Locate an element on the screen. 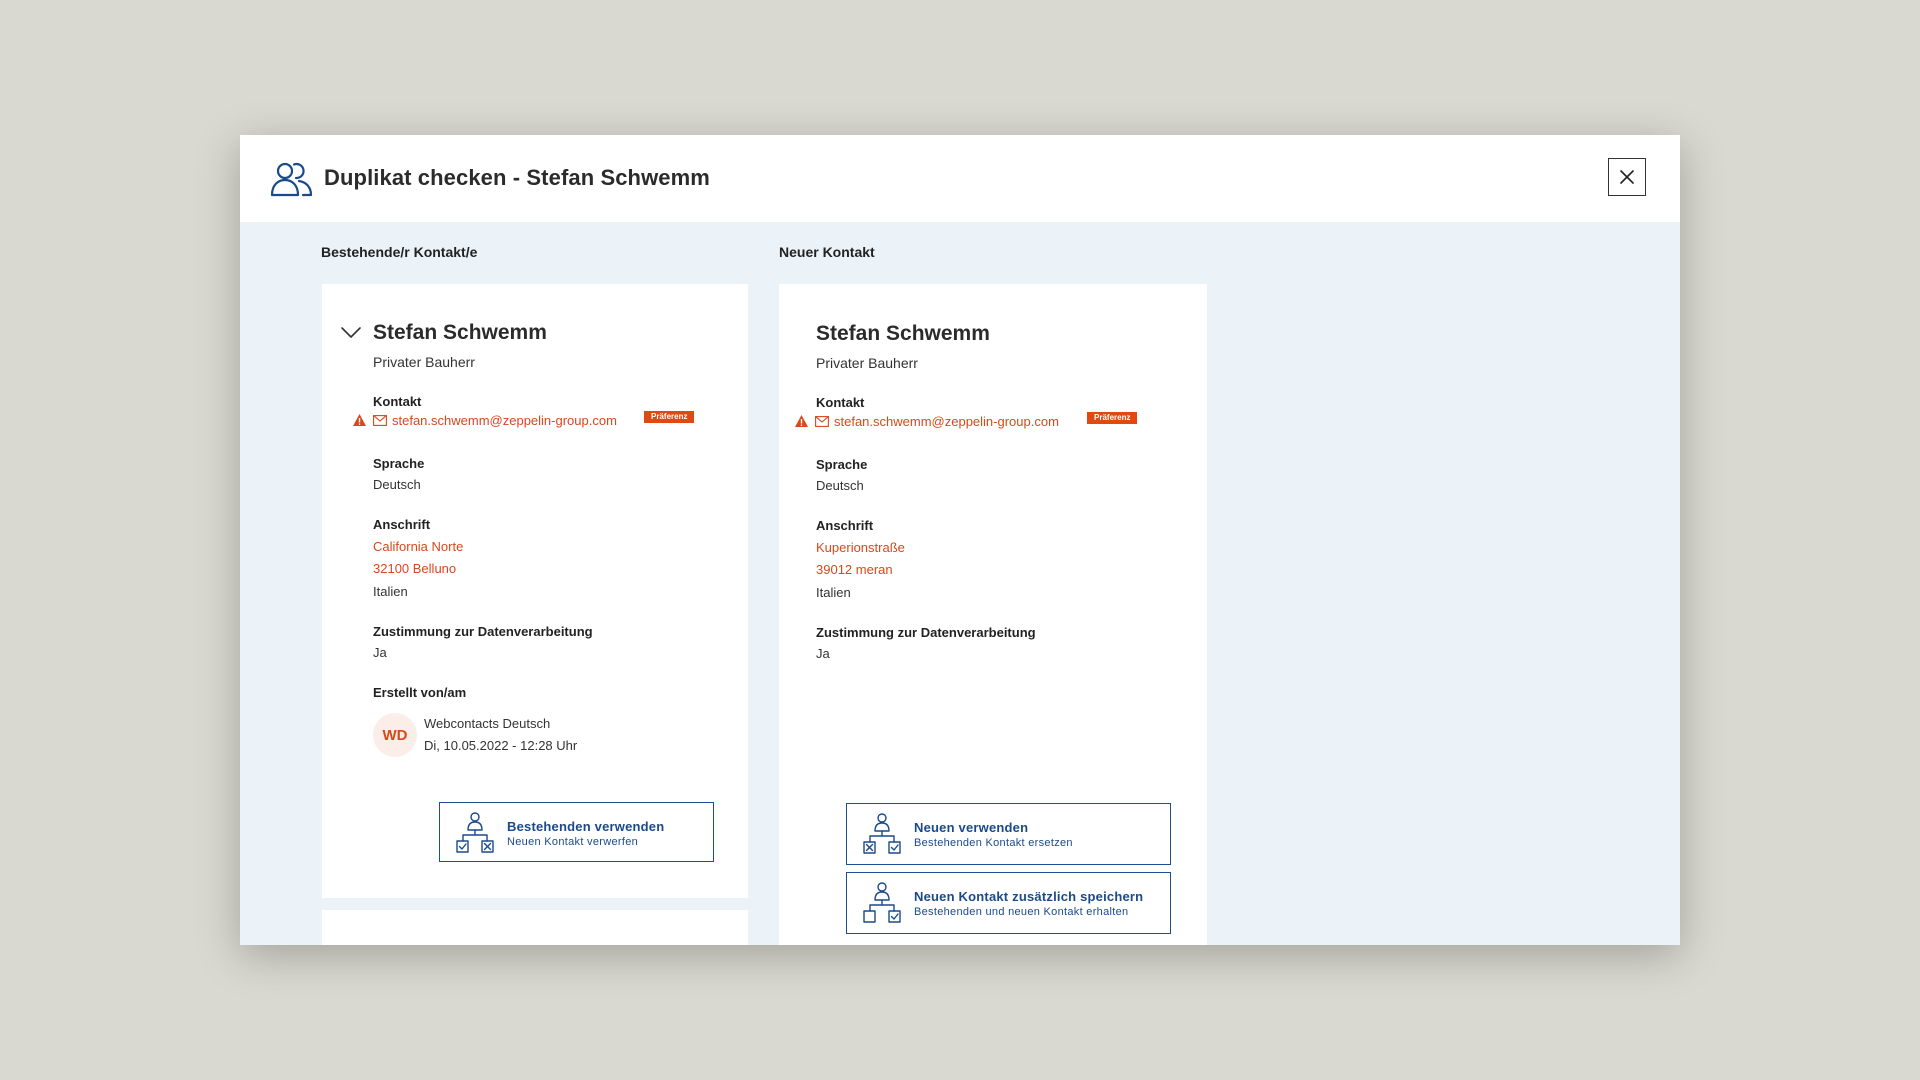 This screenshot has height=1080, width=1920. created-label: Erstellt von/am is located at coordinates (420, 692).